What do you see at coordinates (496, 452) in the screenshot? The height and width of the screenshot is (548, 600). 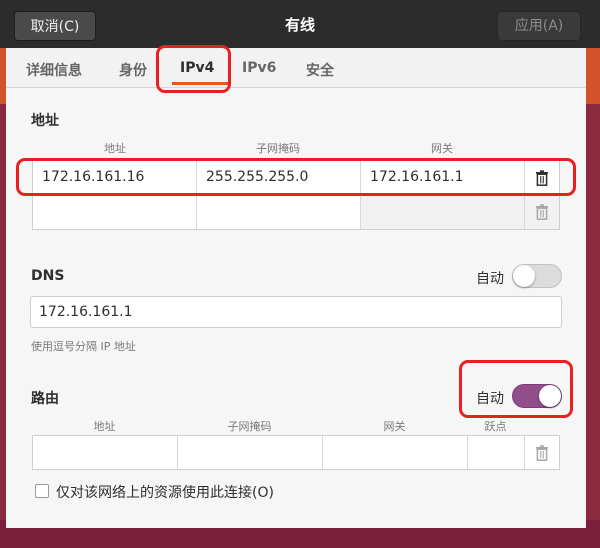 I see `route-metric-input` at bounding box center [496, 452].